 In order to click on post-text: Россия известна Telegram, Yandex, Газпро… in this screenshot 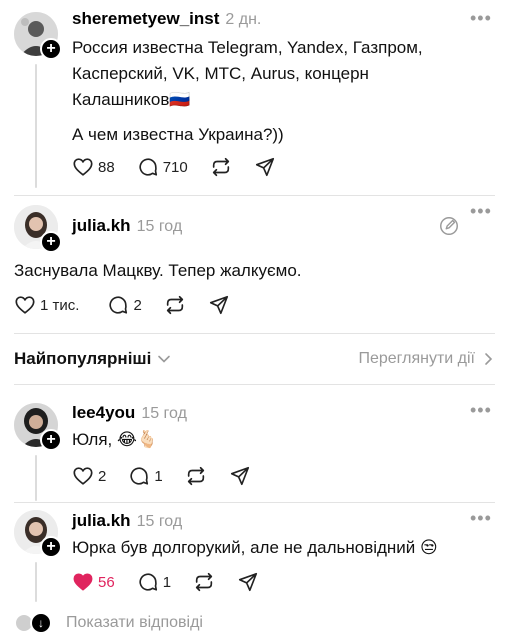, I will do `click(282, 74)`.